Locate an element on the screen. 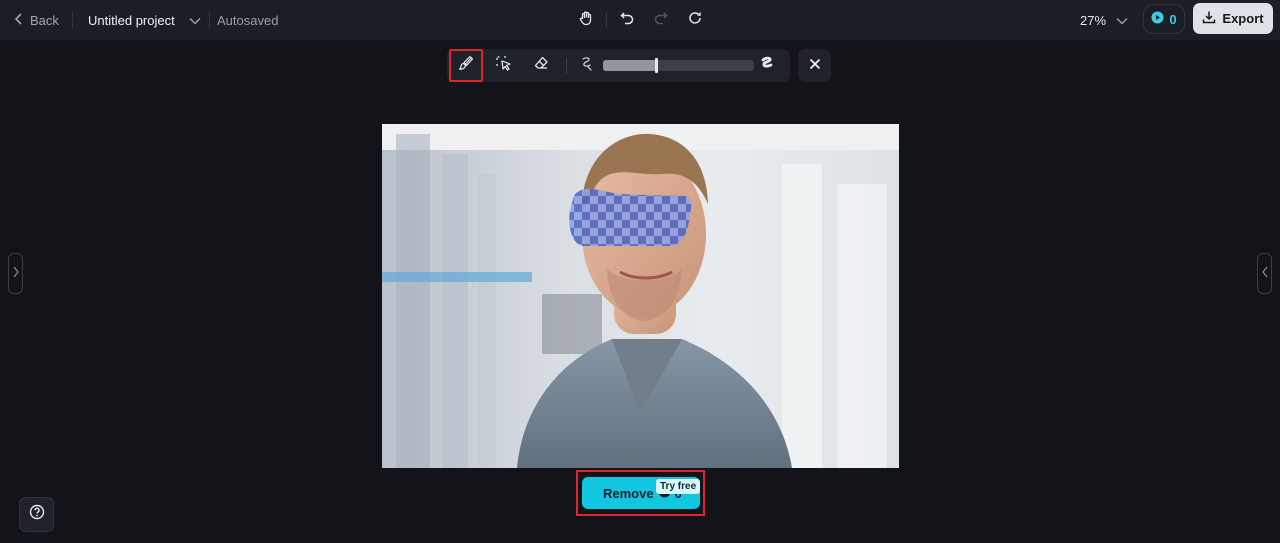 Image resolution: width=1280 pixels, height=543 pixels. brush-size-large-icon is located at coordinates (767, 65).